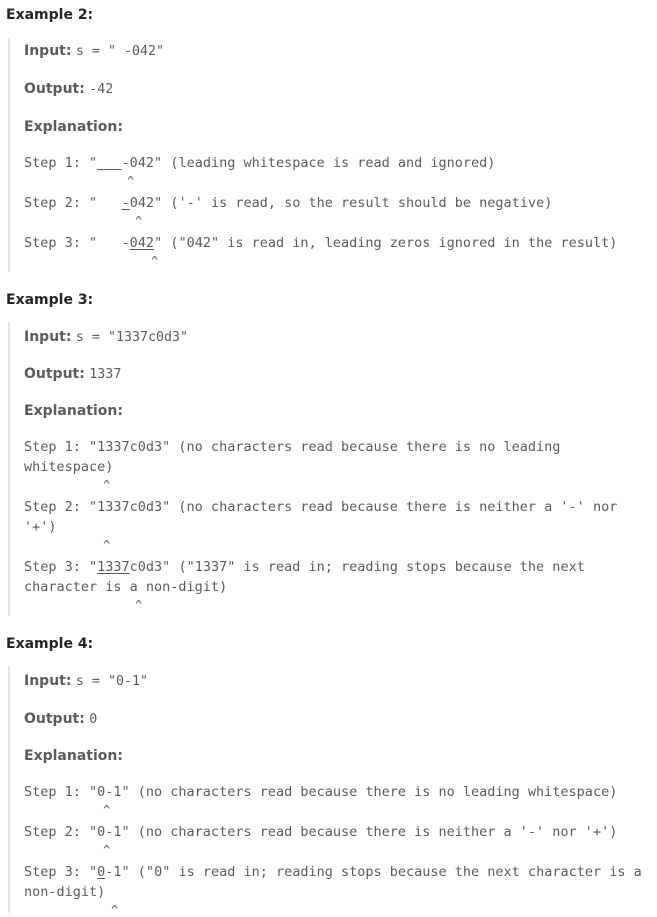 The width and height of the screenshot is (657, 917). Describe the element at coordinates (50, 644) in the screenshot. I see `example-heading: Example 4:` at that location.